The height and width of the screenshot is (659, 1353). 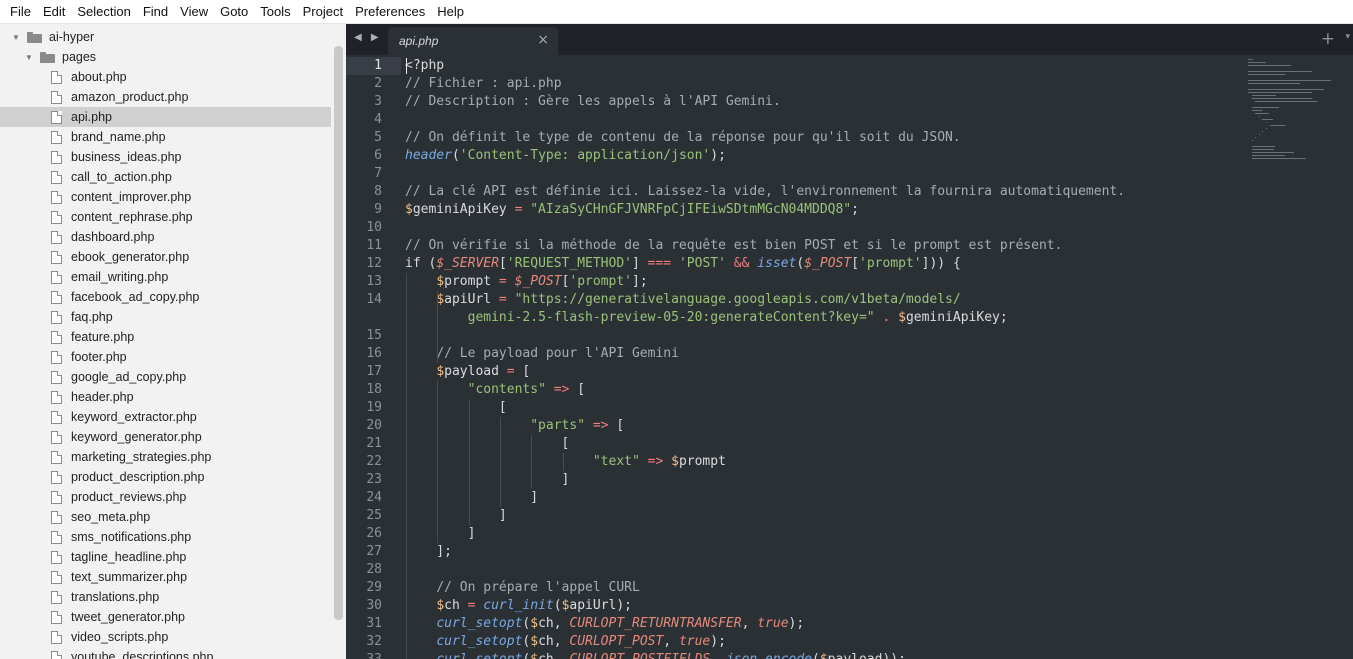 I want to click on sidebar-file-item: video_scripts.php, so click(x=165, y=637).